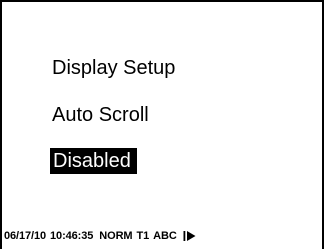 Image resolution: width=324 pixels, height=249 pixels. Describe the element at coordinates (165, 236) in the screenshot. I see `status-input-mode: ABC` at that location.